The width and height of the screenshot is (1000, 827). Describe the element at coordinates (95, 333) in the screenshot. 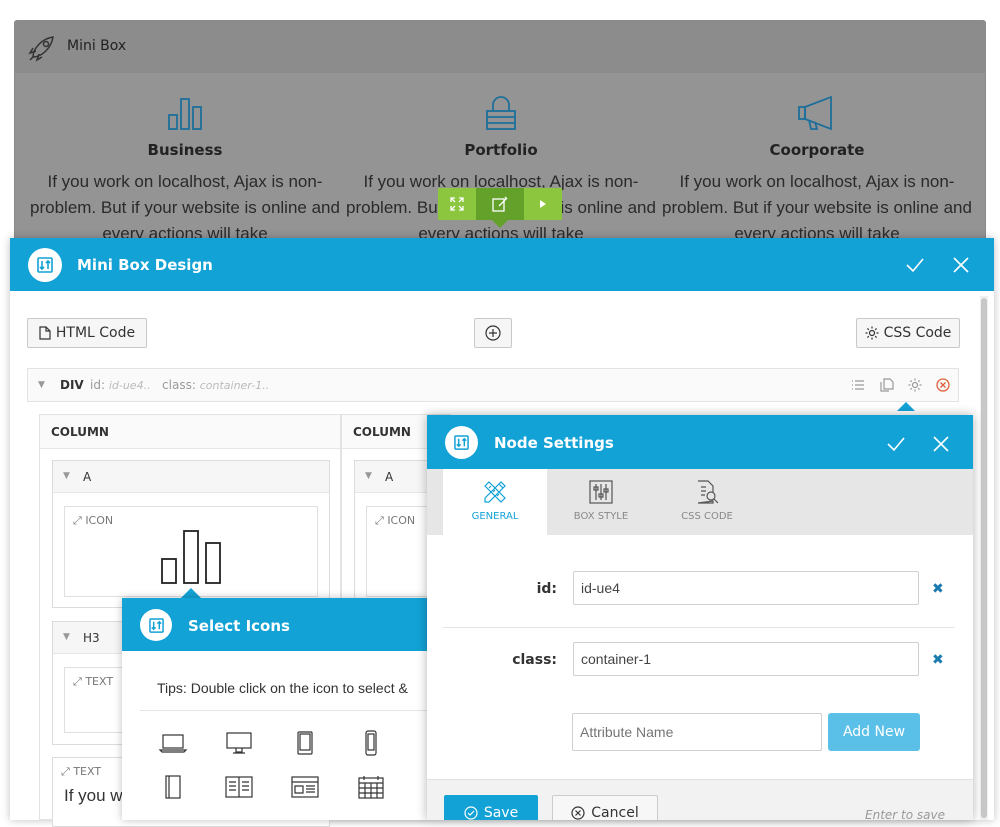

I see `html-code-label: HTML Code` at that location.